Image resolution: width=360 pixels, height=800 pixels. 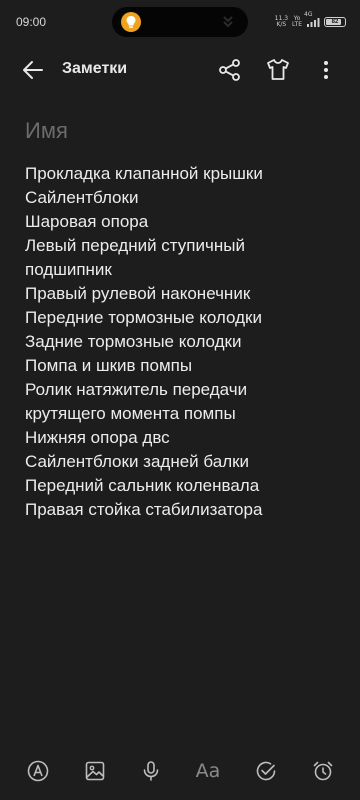 What do you see at coordinates (131, 22) in the screenshot?
I see `lightbulb-icon` at bounding box center [131, 22].